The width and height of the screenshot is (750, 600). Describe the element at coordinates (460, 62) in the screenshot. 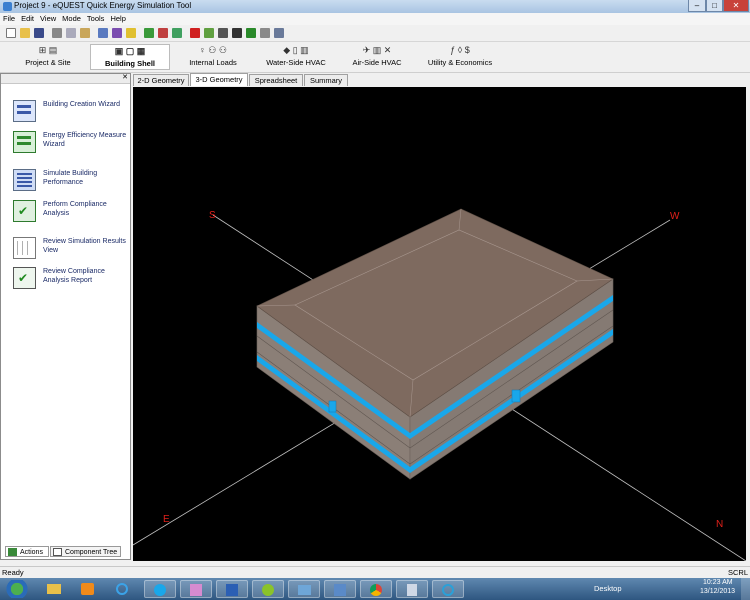

I see `module-label: Utility & Economics` at that location.